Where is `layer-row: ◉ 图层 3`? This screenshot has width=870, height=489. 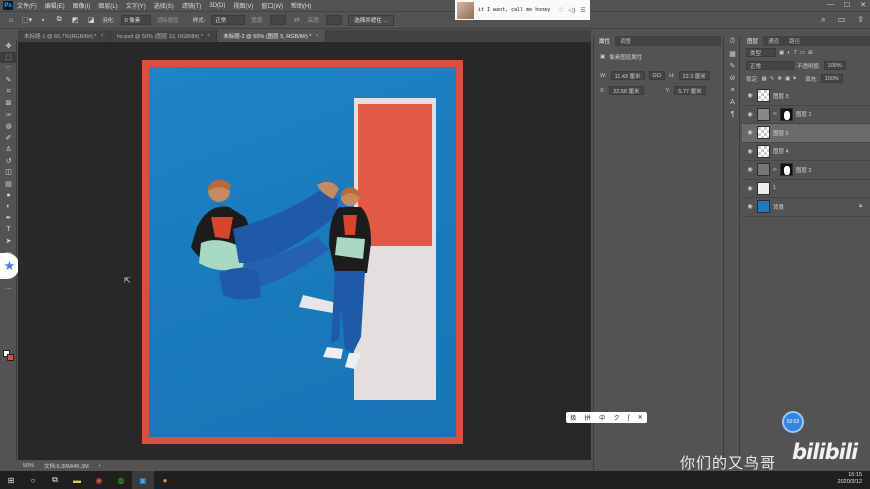 layer-row: ◉ 图层 3 is located at coordinates (806, 96).